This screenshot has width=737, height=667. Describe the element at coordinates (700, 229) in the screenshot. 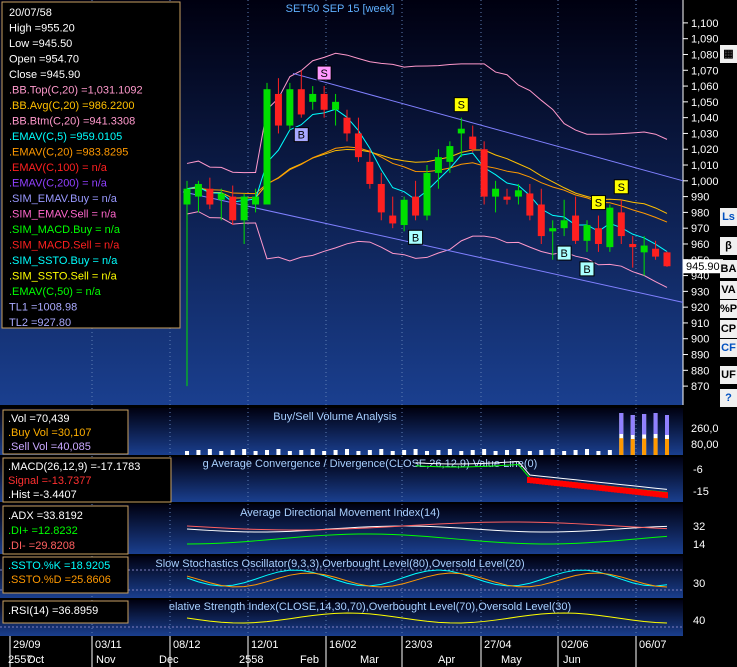

I see `y-tick-label: 970` at that location.